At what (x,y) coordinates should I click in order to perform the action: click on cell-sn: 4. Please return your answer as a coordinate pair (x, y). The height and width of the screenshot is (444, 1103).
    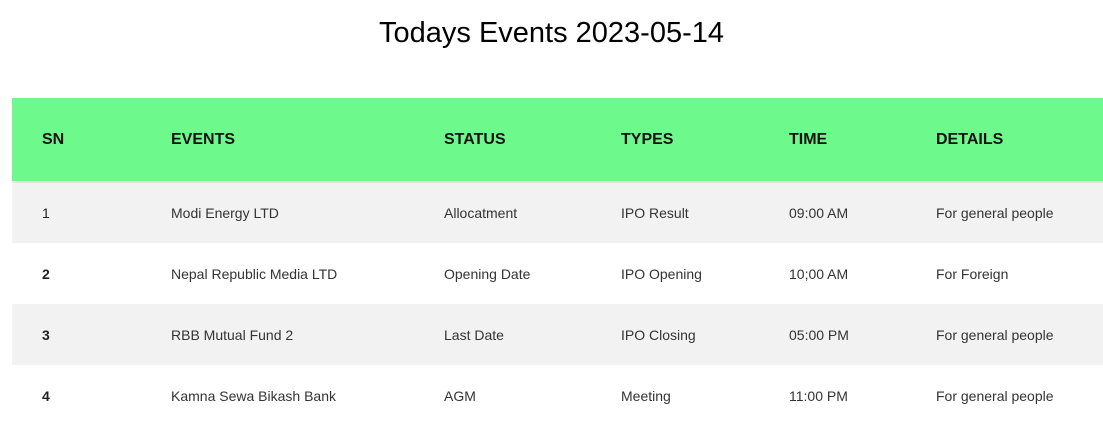
    Looking at the image, I should click on (46, 395).